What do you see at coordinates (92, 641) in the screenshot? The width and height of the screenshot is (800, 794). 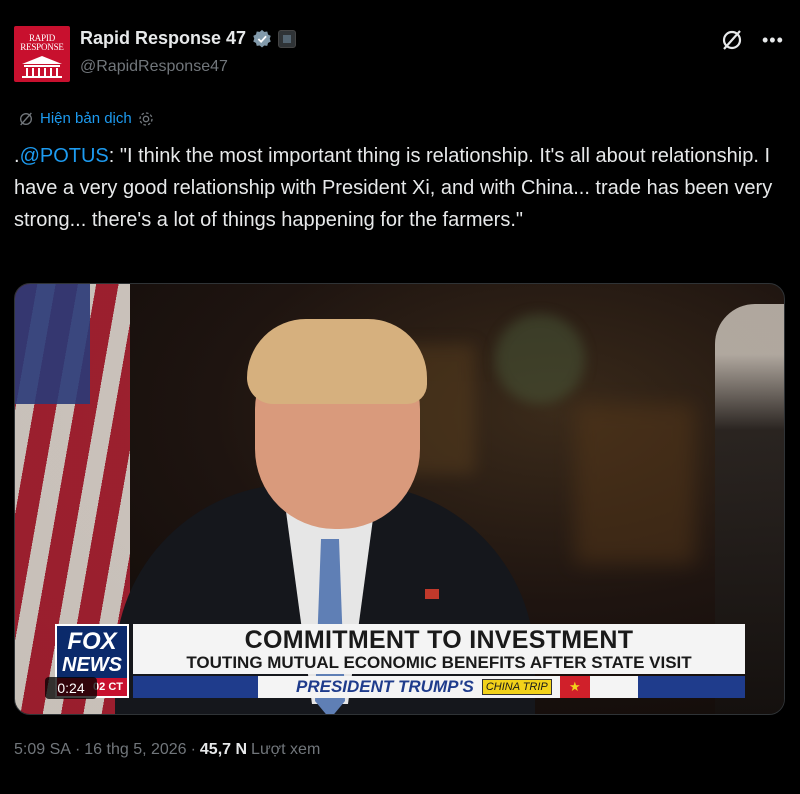 I see `fox-logo-text: FOX` at bounding box center [92, 641].